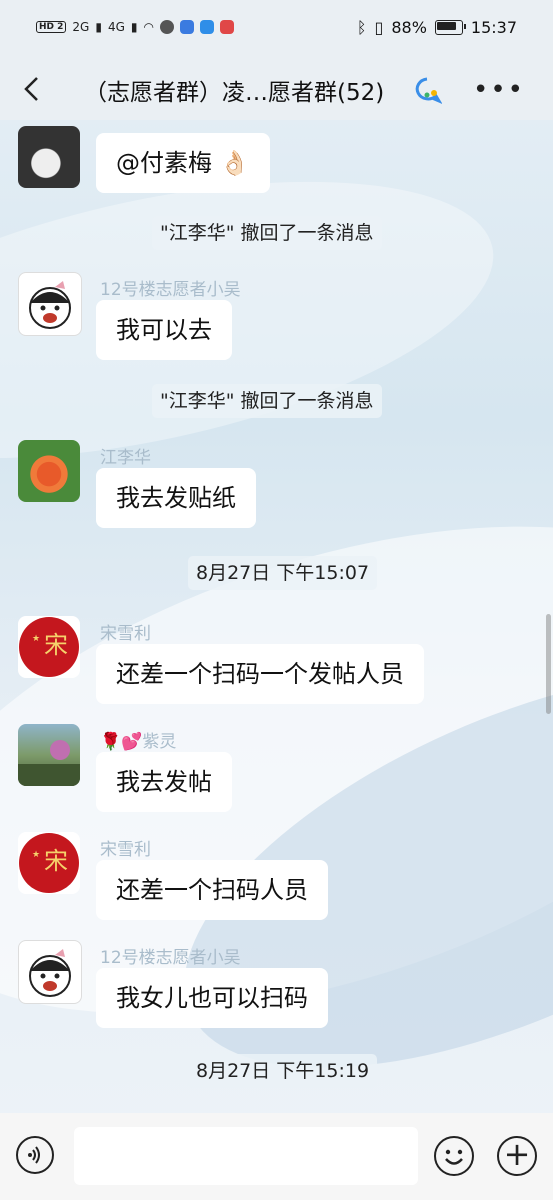  Describe the element at coordinates (427, 90) in the screenshot. I see `group-chat-icon` at that location.